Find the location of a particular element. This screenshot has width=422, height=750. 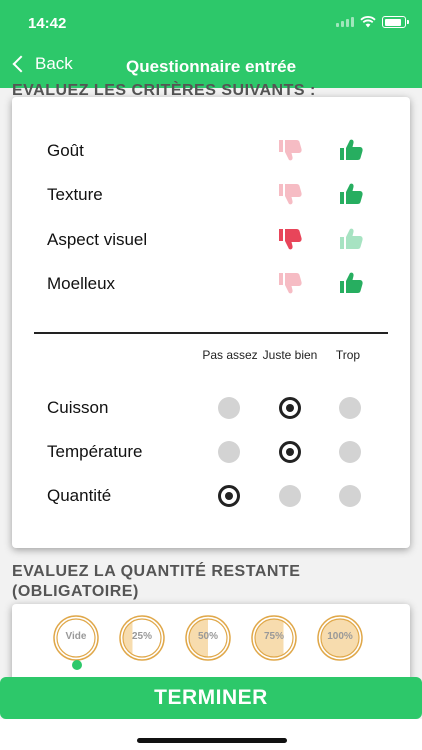

quantity-option: 75% is located at coordinates (274, 638).